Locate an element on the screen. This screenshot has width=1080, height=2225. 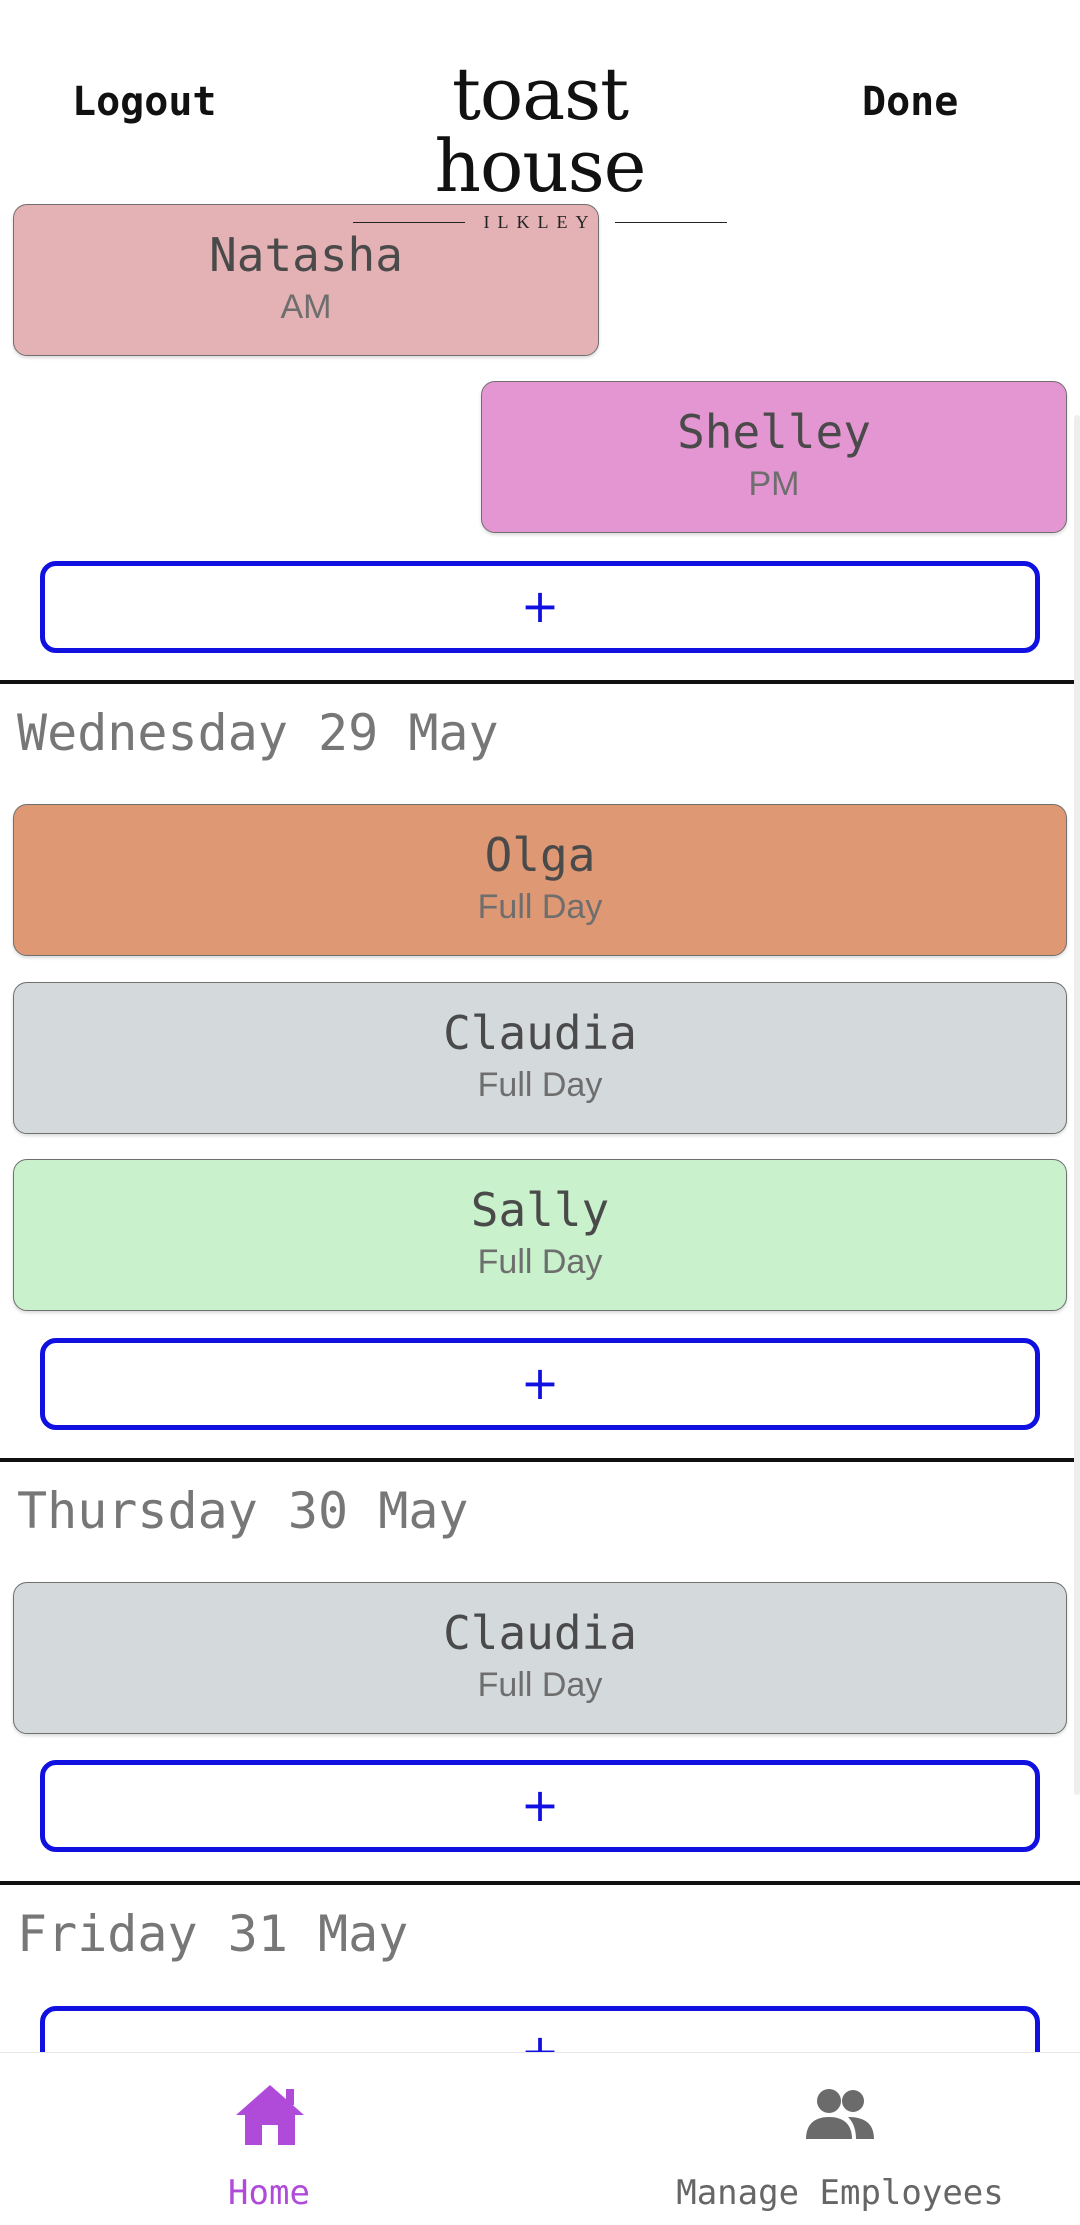
shift-type: PM is located at coordinates (774, 484).